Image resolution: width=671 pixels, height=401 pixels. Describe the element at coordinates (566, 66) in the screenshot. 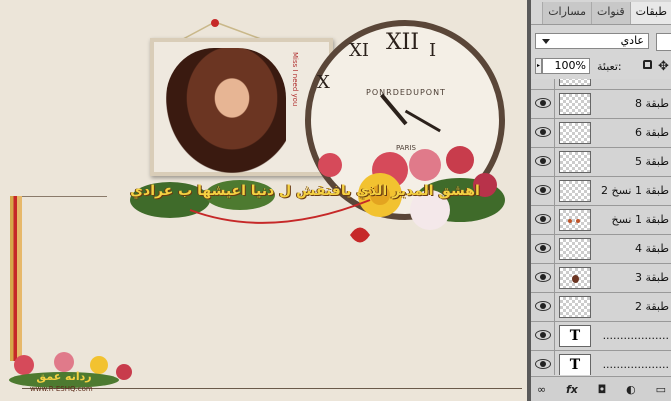

I see `fill-input: 100%` at that location.